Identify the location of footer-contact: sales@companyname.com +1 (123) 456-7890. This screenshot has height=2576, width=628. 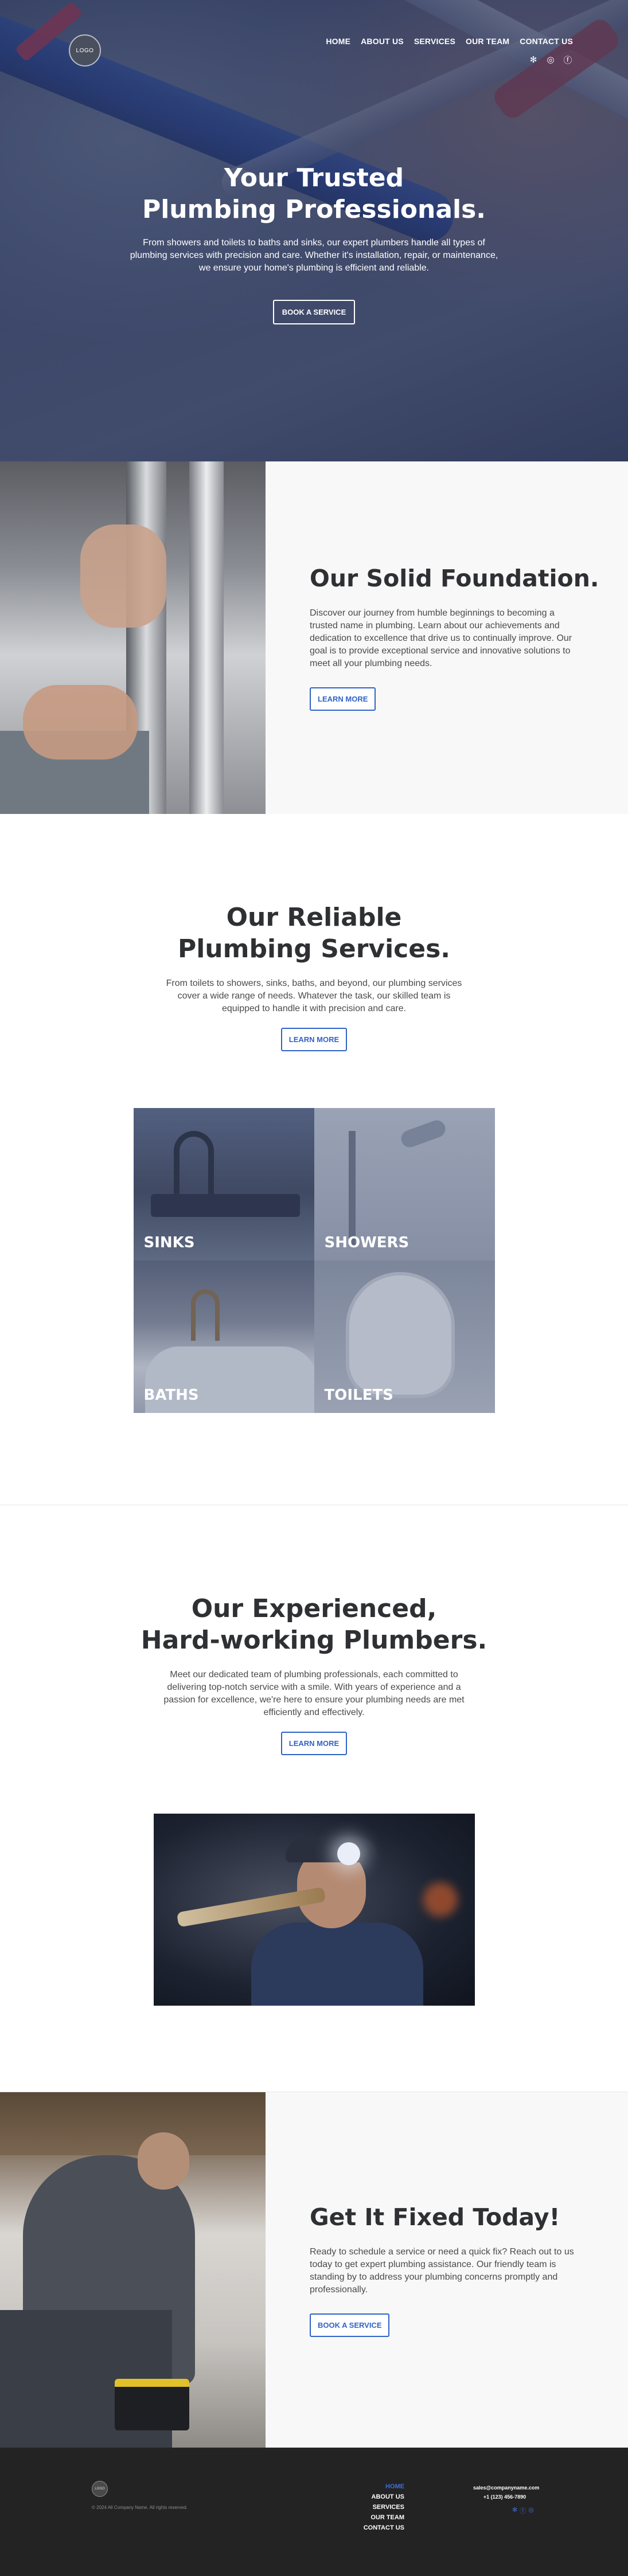
(506, 2492).